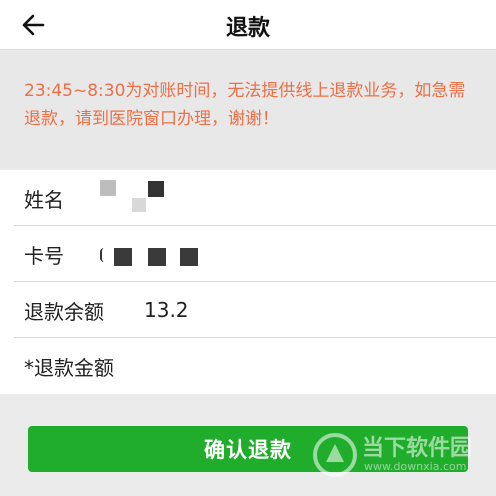 This screenshot has height=496, width=496. I want to click on top-bar: 退款, so click(248, 25).